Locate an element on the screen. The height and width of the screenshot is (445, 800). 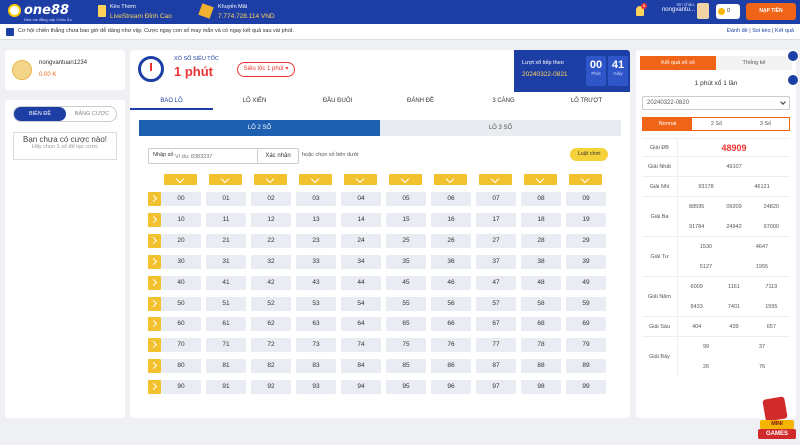
number-cell: 44 is located at coordinates (361, 282).